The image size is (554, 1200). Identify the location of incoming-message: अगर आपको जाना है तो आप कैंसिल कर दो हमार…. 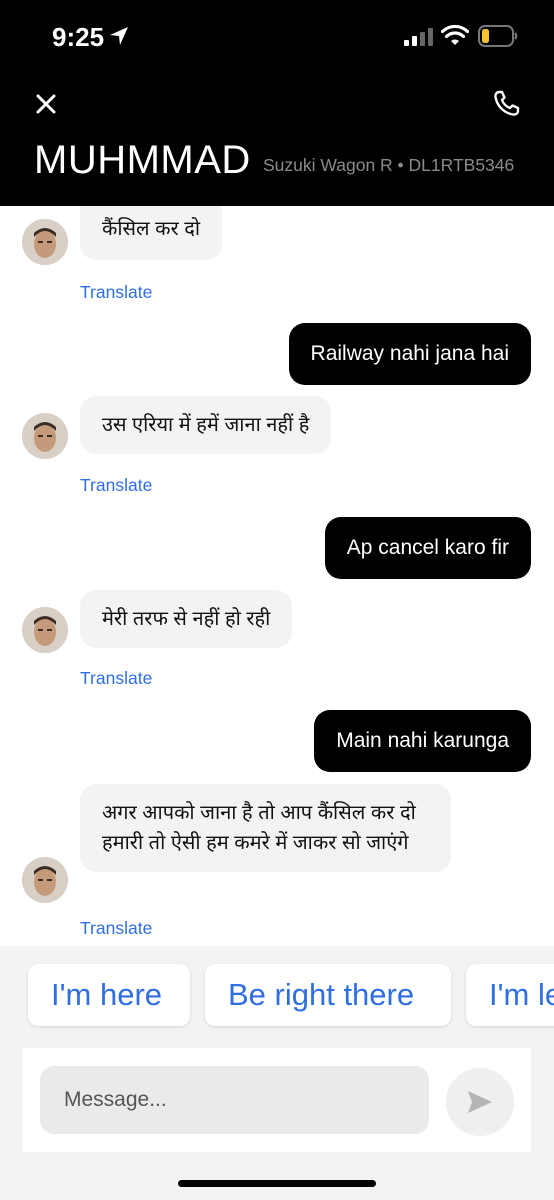
(265, 828).